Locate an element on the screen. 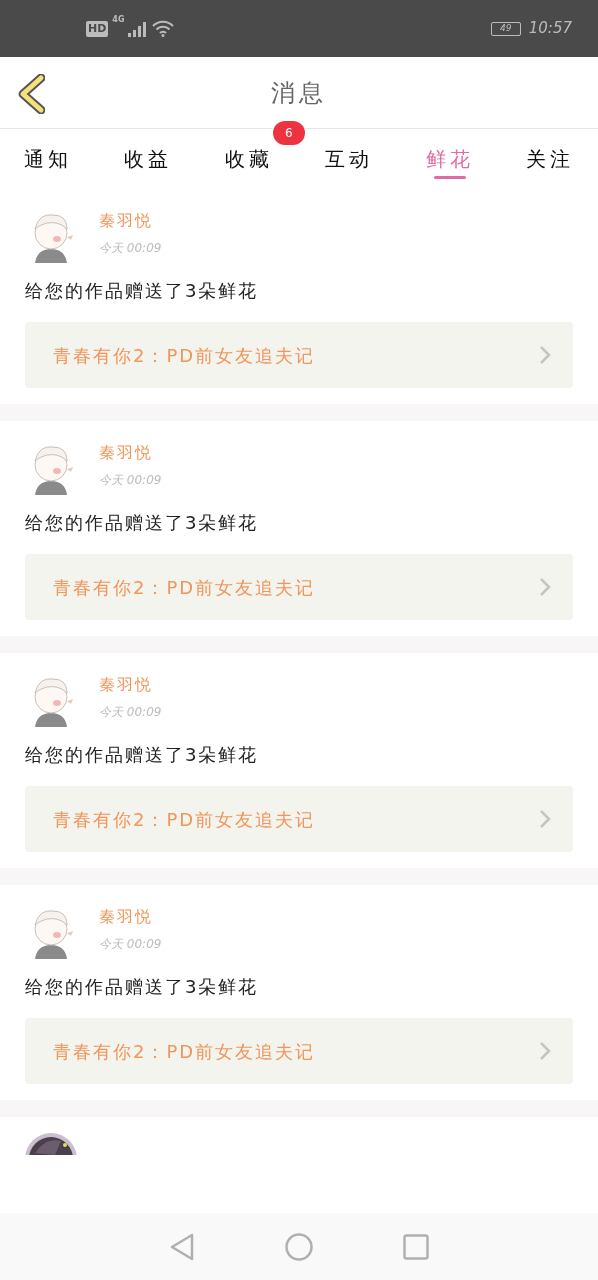 This screenshot has height=1280, width=598. hd-badge: HD is located at coordinates (97, 28).